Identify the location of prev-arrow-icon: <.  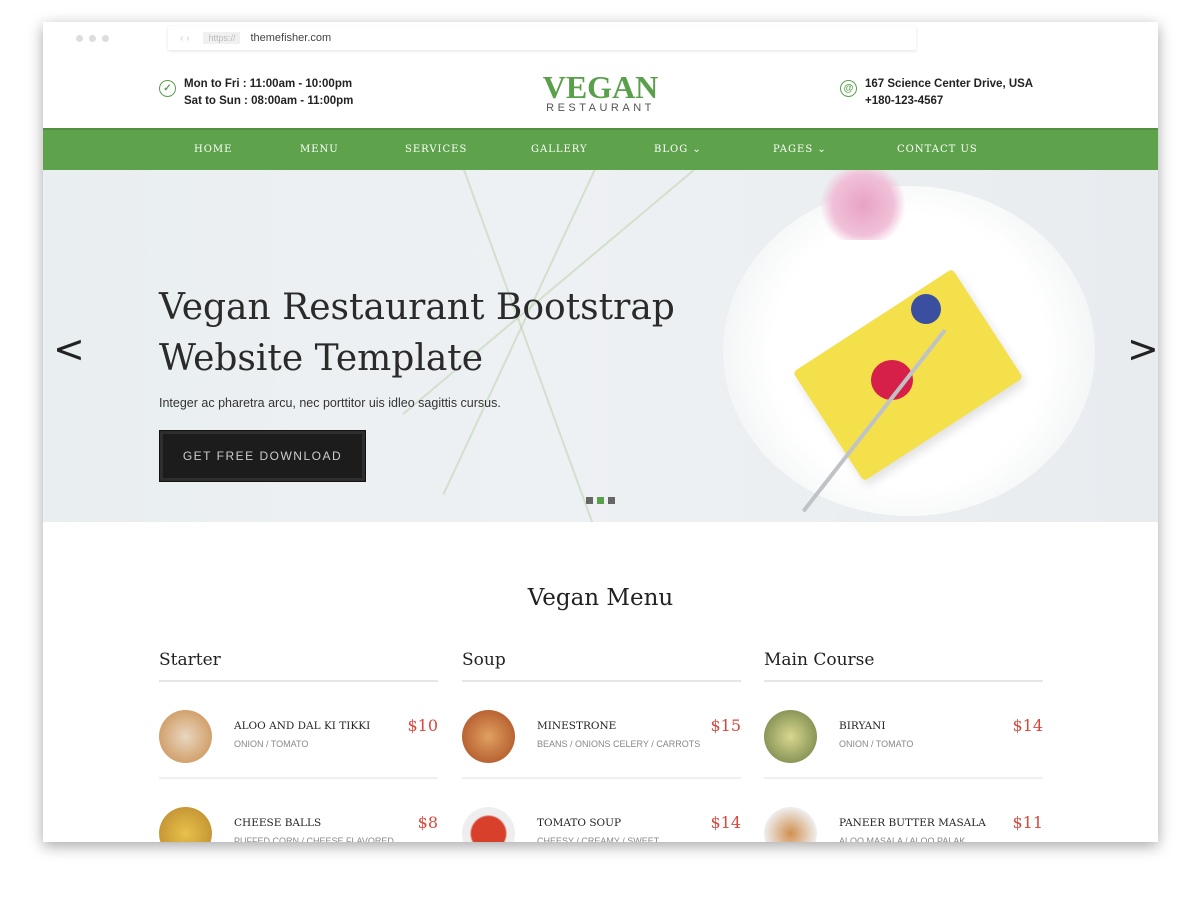
(69, 349).